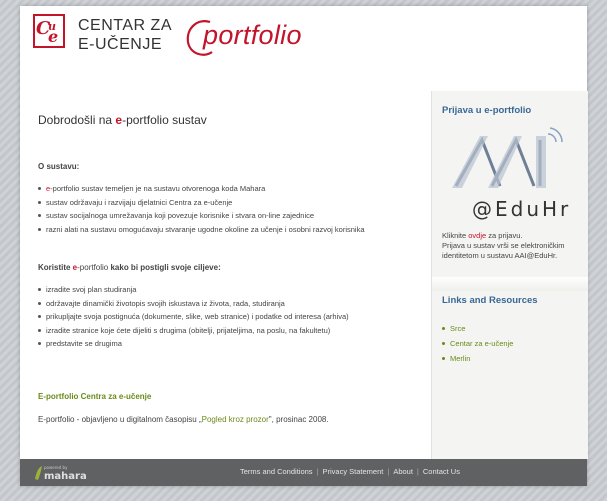  Describe the element at coordinates (59, 166) in the screenshot. I see `about-title: O sustavu:` at that location.